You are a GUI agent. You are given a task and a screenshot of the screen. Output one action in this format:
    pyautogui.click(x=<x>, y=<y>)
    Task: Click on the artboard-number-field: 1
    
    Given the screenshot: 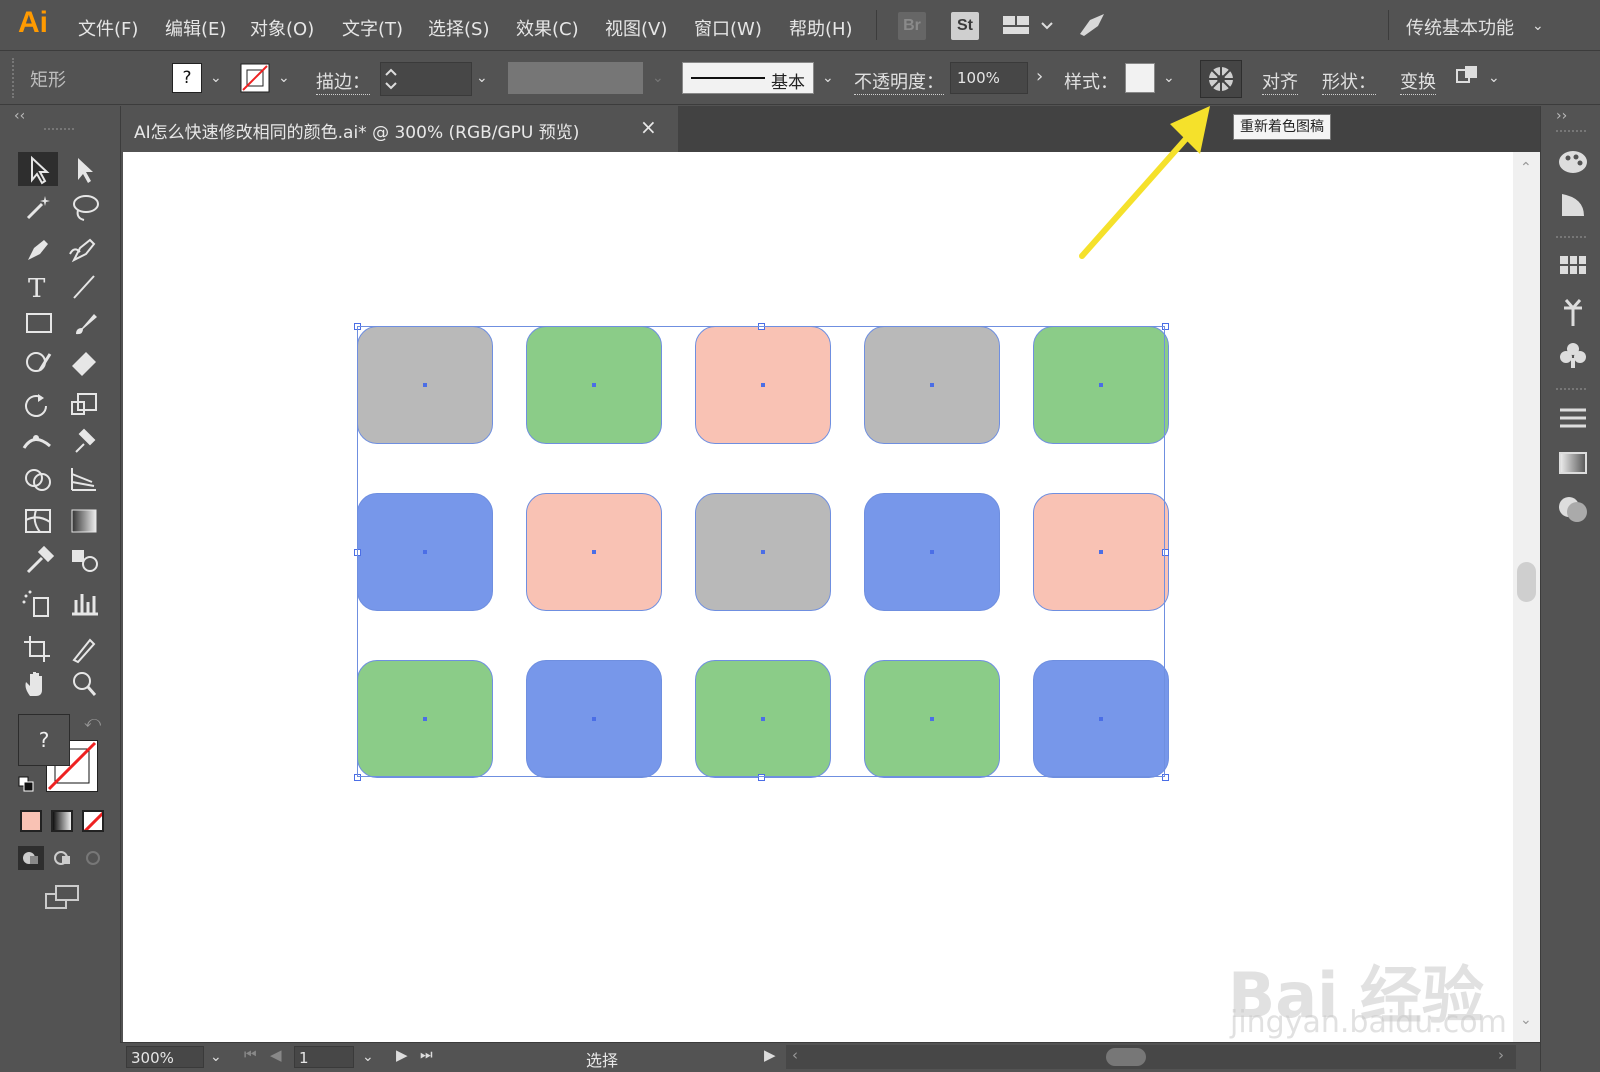 What is the action you would take?
    pyautogui.click(x=324, y=1057)
    